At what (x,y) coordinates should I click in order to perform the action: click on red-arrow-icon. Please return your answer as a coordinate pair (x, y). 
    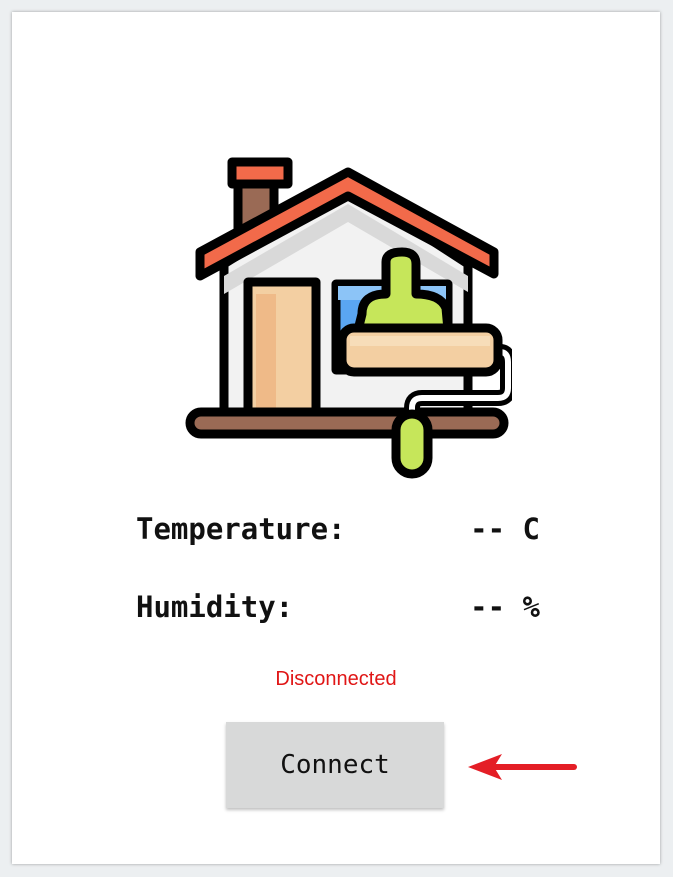
    Looking at the image, I should click on (522, 767).